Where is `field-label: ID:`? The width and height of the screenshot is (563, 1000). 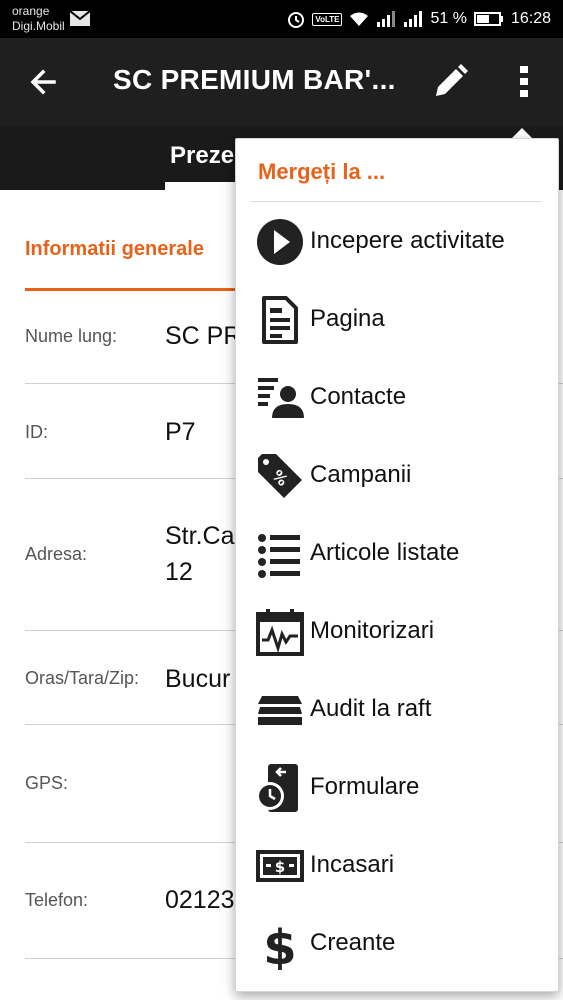 field-label: ID: is located at coordinates (37, 432).